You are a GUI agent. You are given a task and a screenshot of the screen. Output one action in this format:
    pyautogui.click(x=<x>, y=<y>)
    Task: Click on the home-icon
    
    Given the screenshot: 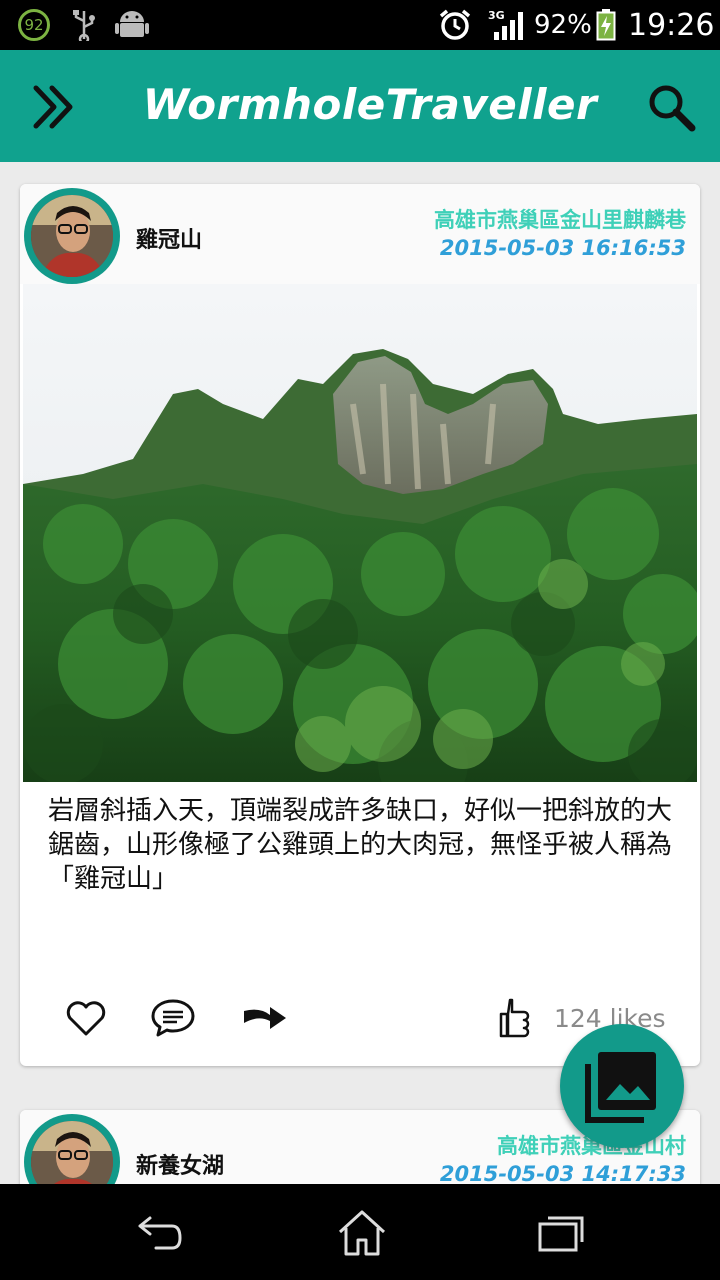 What is the action you would take?
    pyautogui.click(x=362, y=1233)
    